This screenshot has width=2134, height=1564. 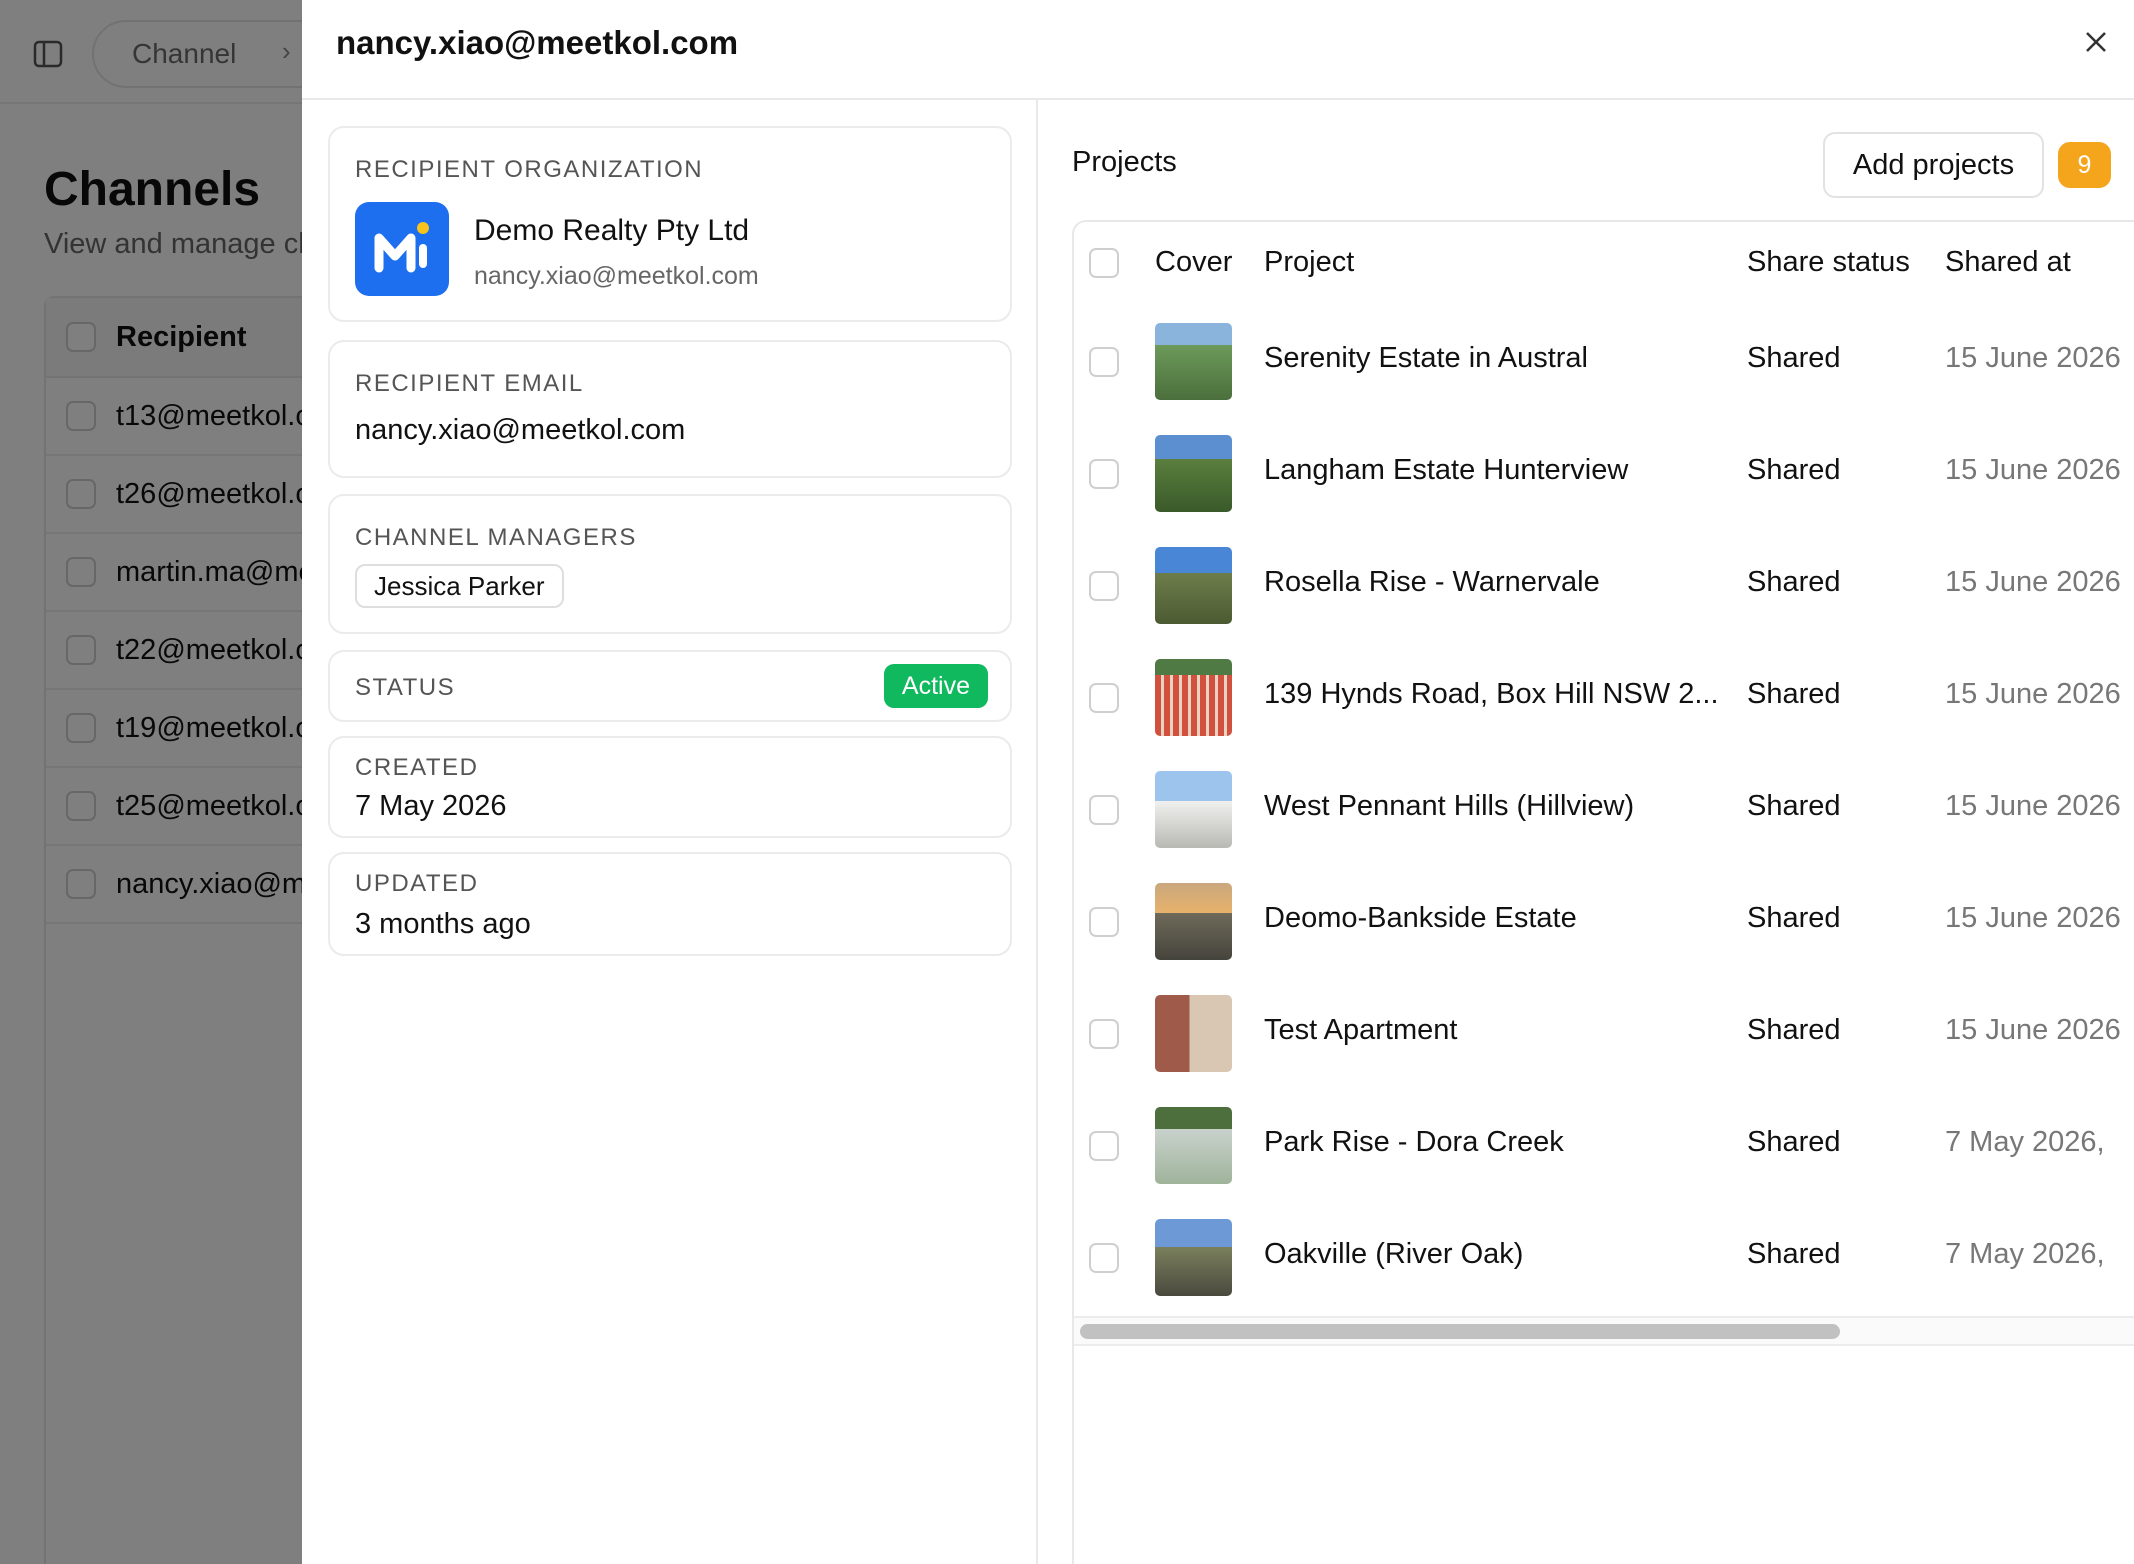 I want to click on organization-name: Demo Realty Pty Ltd, so click(x=612, y=230).